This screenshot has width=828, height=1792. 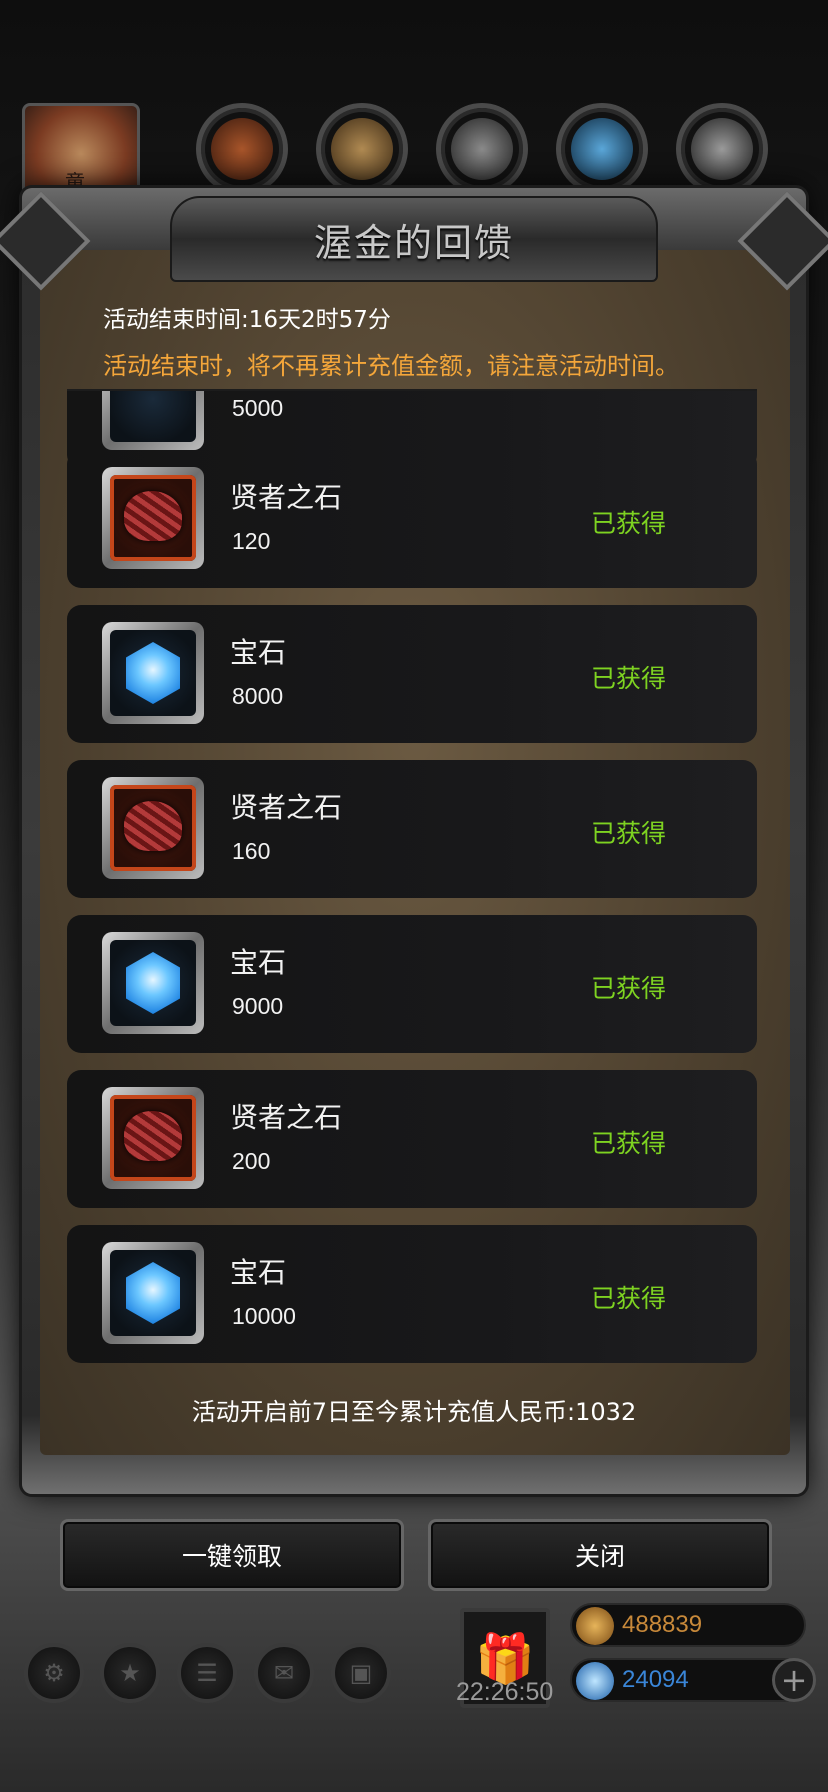 What do you see at coordinates (130, 1673) in the screenshot?
I see `achievement-star-icon: ★` at bounding box center [130, 1673].